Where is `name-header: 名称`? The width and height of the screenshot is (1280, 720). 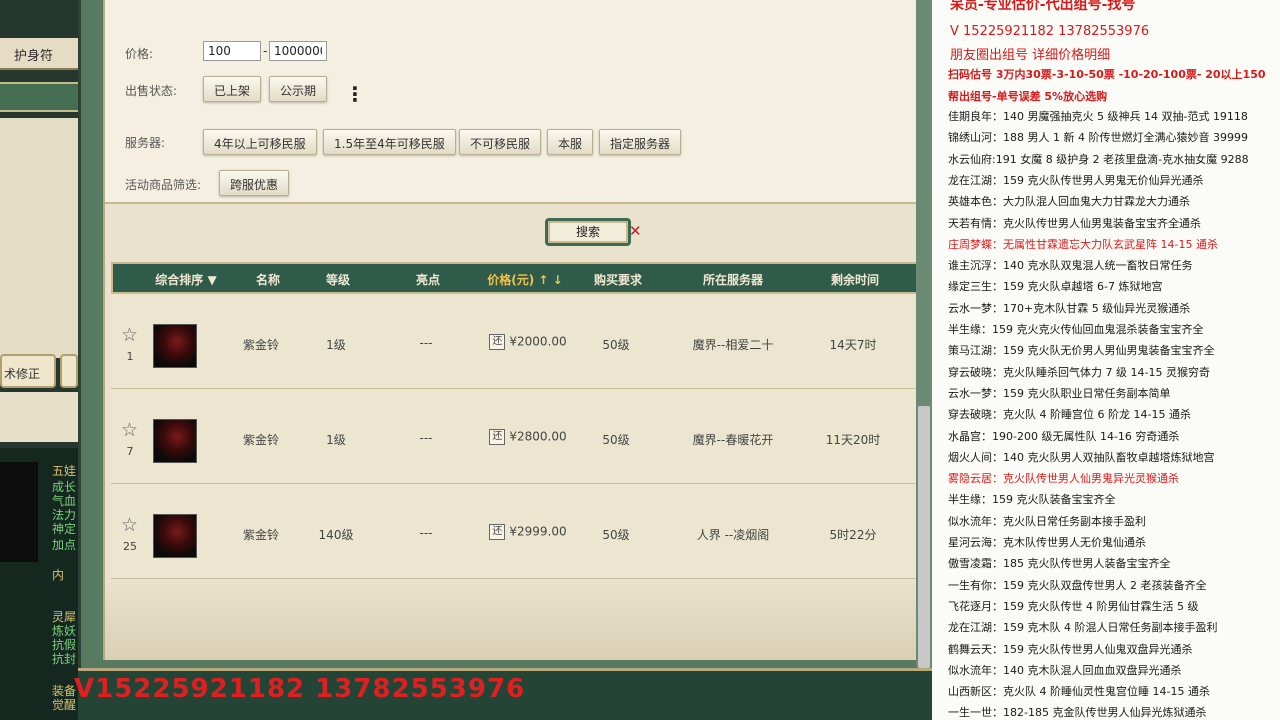
name-header: 名称 is located at coordinates (267, 280).